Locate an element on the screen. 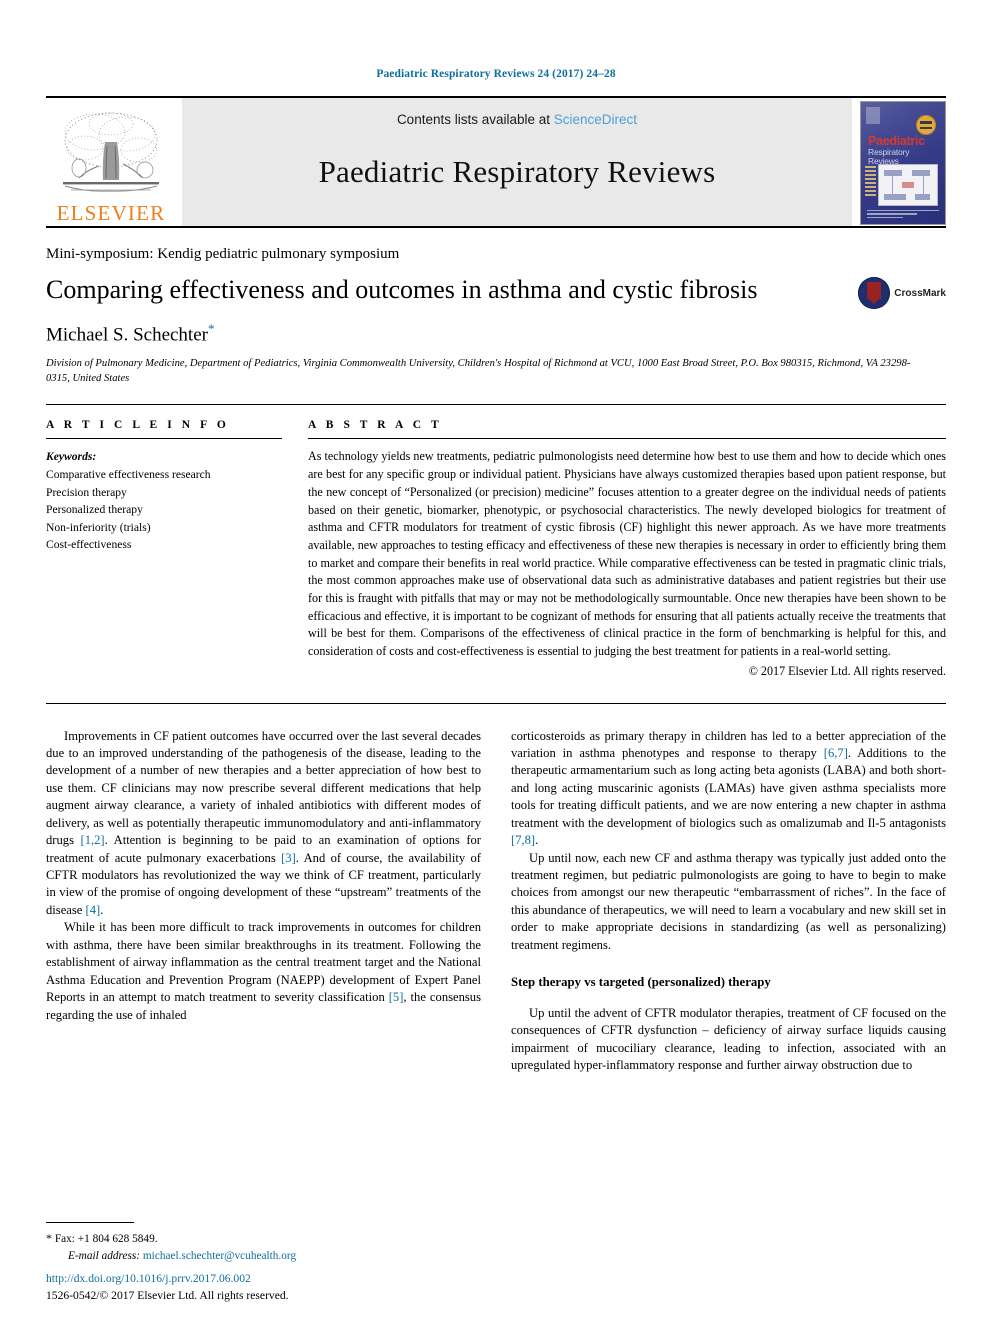 This screenshot has width=992, height=1323. abstract-rule is located at coordinates (627, 439).